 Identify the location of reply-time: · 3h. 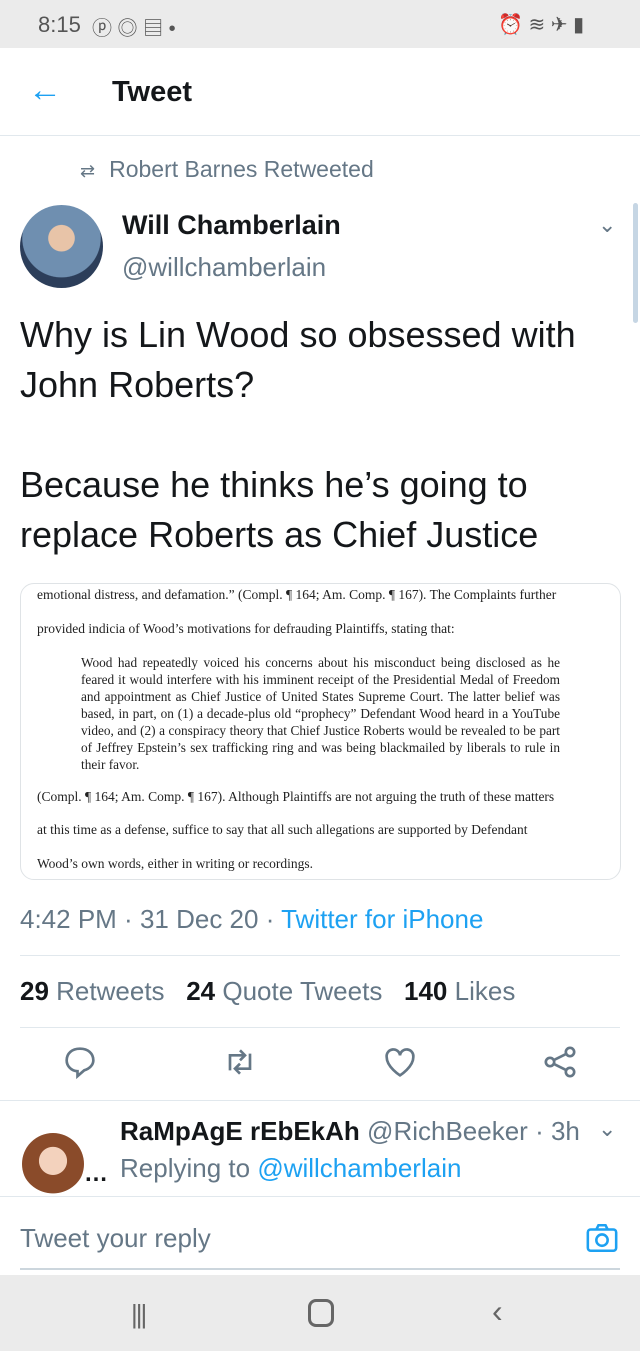
(557, 1131).